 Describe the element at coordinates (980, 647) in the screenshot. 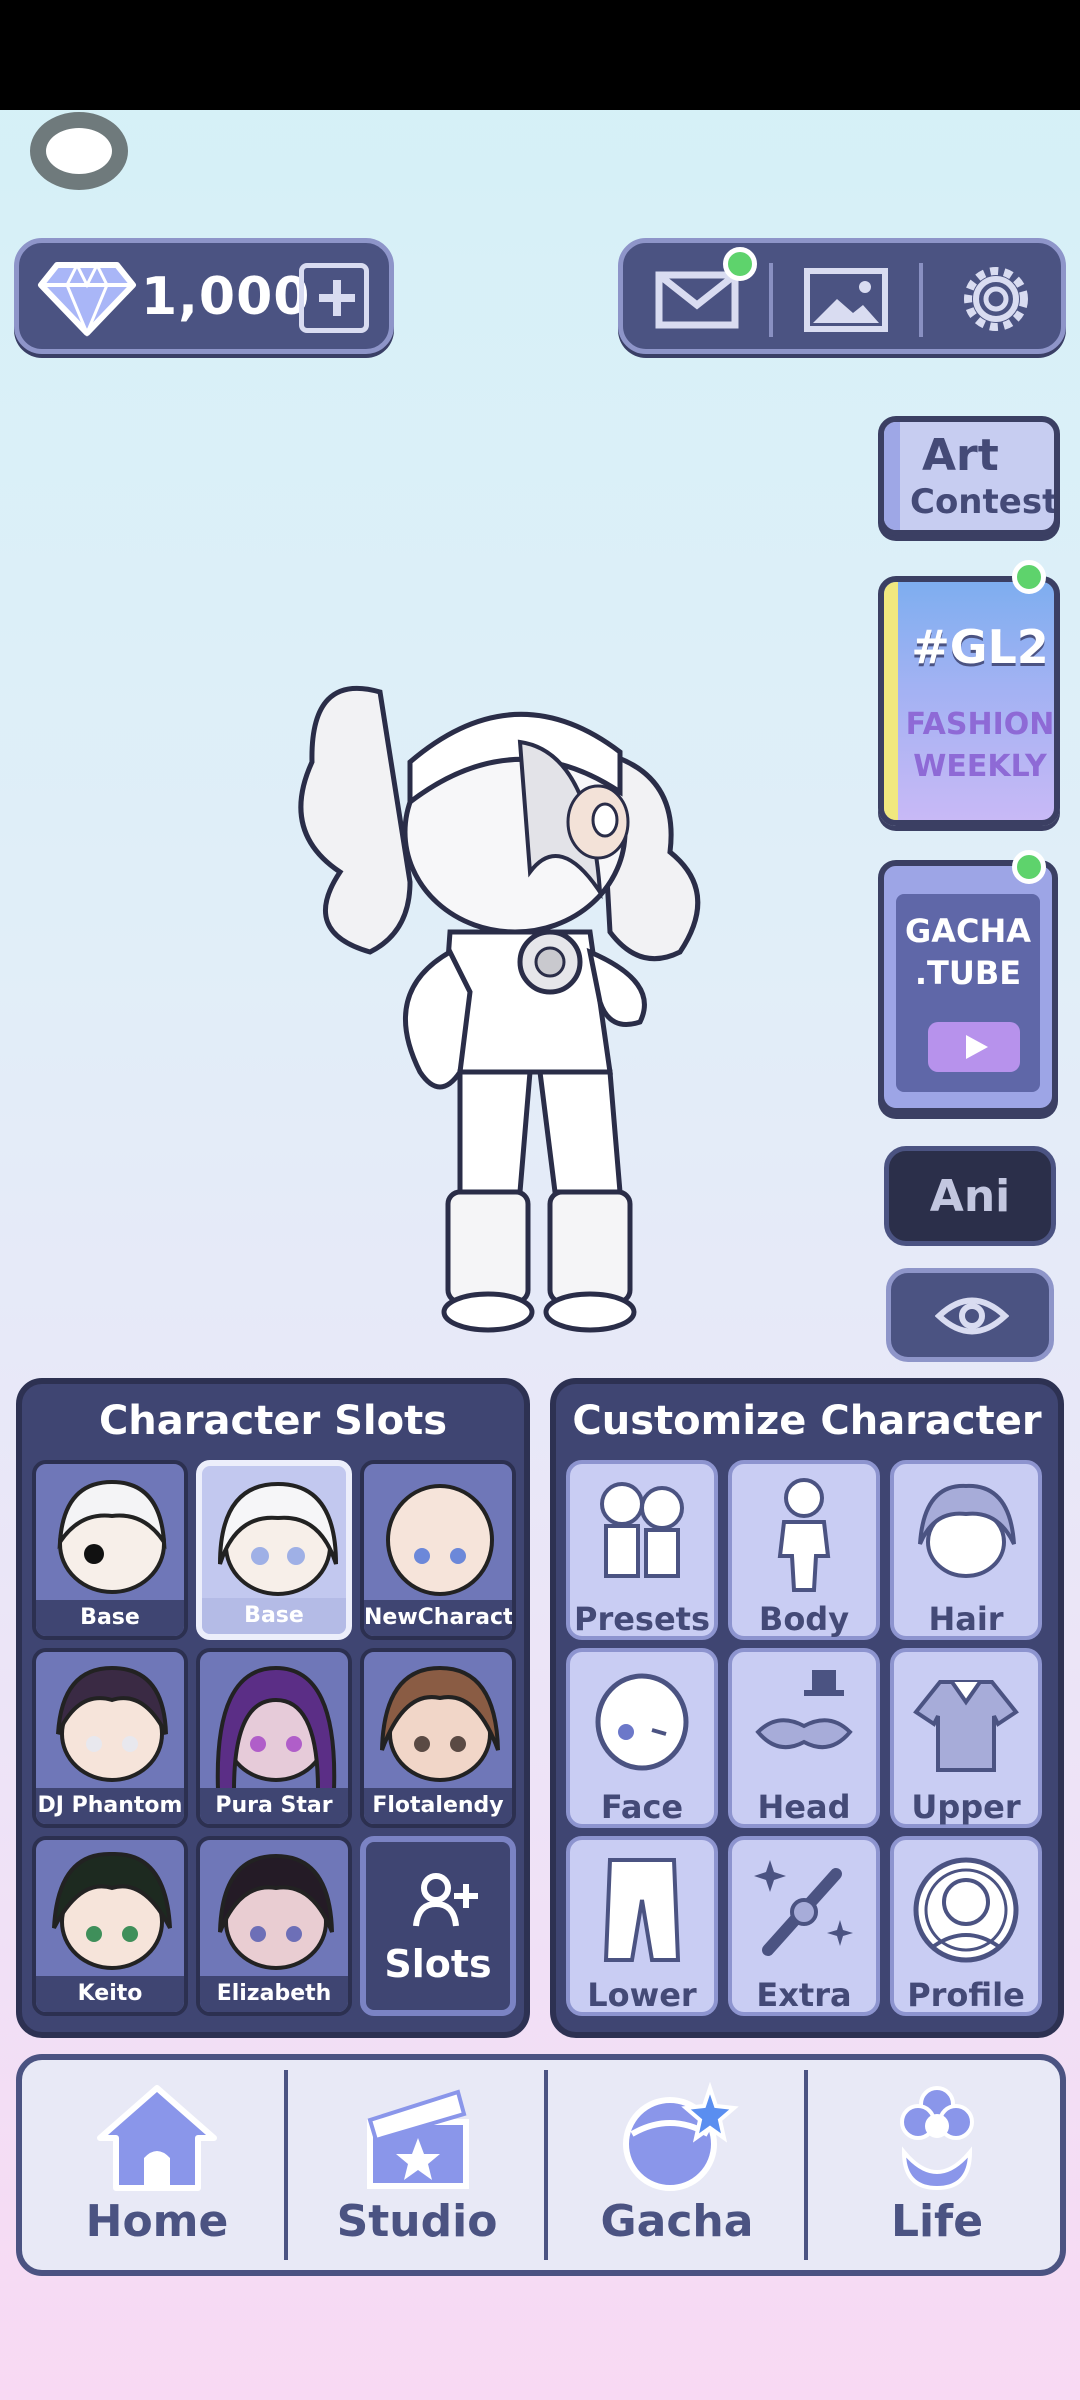

I see `gl2-tag: #GL2` at that location.